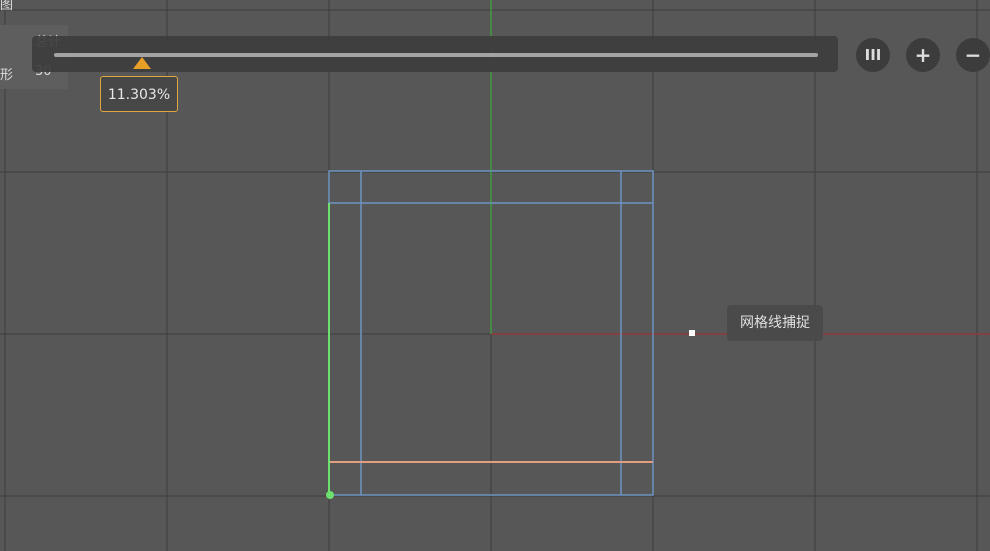 Image resolution: width=990 pixels, height=551 pixels. What do you see at coordinates (692, 333) in the screenshot?
I see `snap-point` at bounding box center [692, 333].